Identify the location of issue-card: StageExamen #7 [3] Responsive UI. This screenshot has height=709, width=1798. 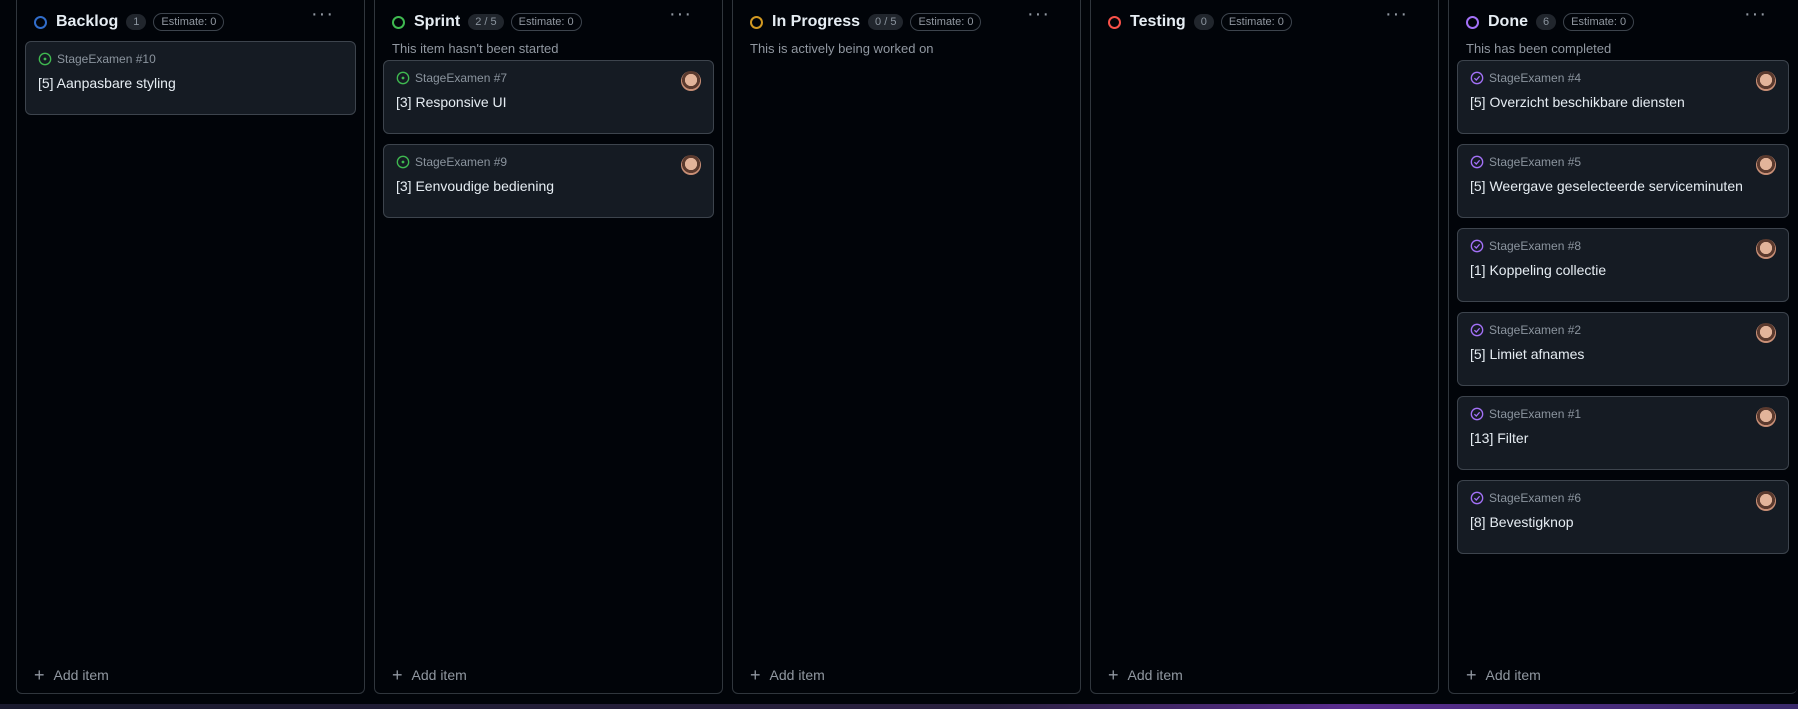
(548, 97).